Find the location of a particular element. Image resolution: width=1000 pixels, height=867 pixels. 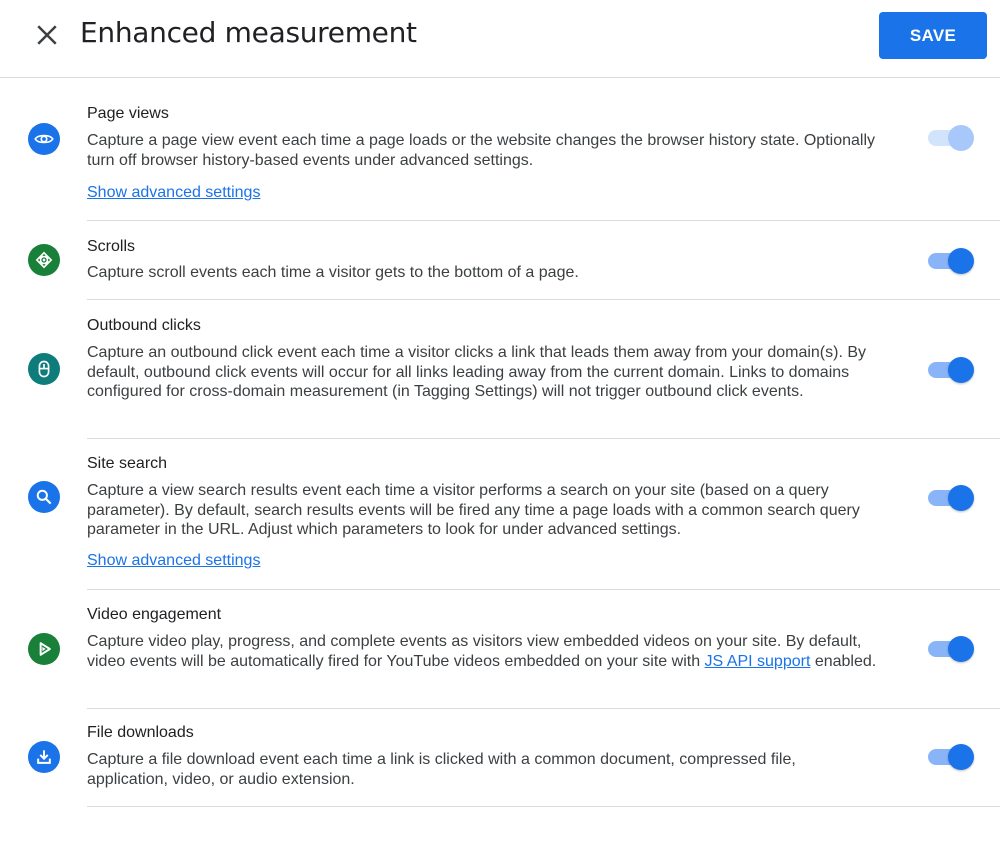

site-search-toggle is located at coordinates (952, 498).